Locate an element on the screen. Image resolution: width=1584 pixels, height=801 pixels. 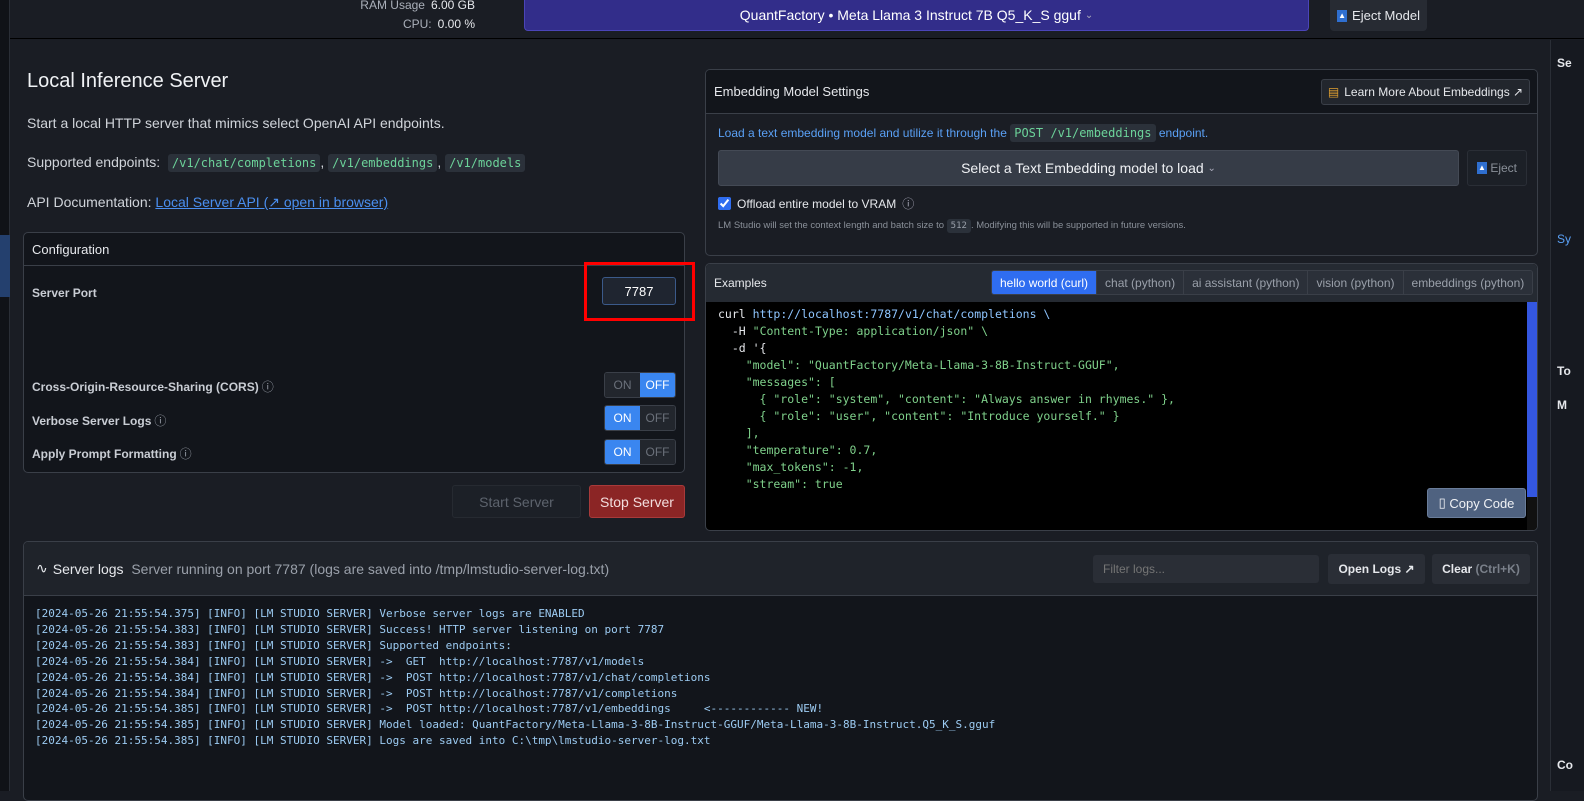
logs-title: Server logs is located at coordinates (88, 568).